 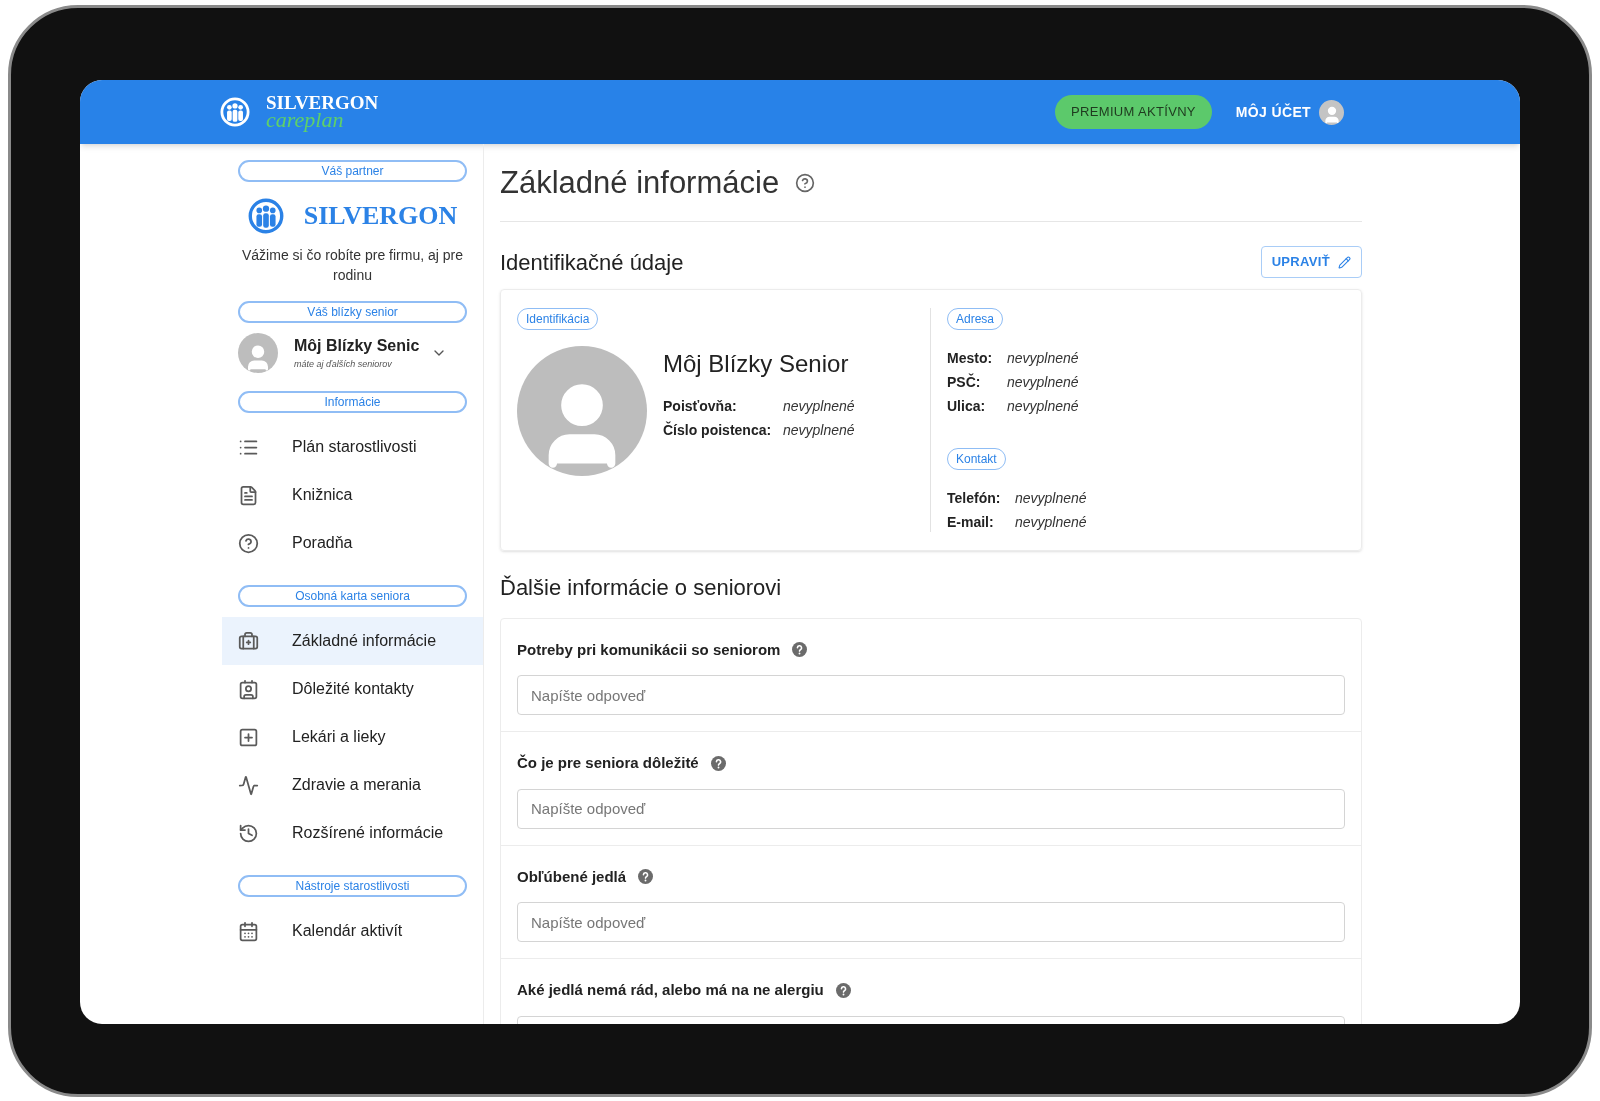 What do you see at coordinates (248, 785) in the screenshot?
I see `pulse-icon` at bounding box center [248, 785].